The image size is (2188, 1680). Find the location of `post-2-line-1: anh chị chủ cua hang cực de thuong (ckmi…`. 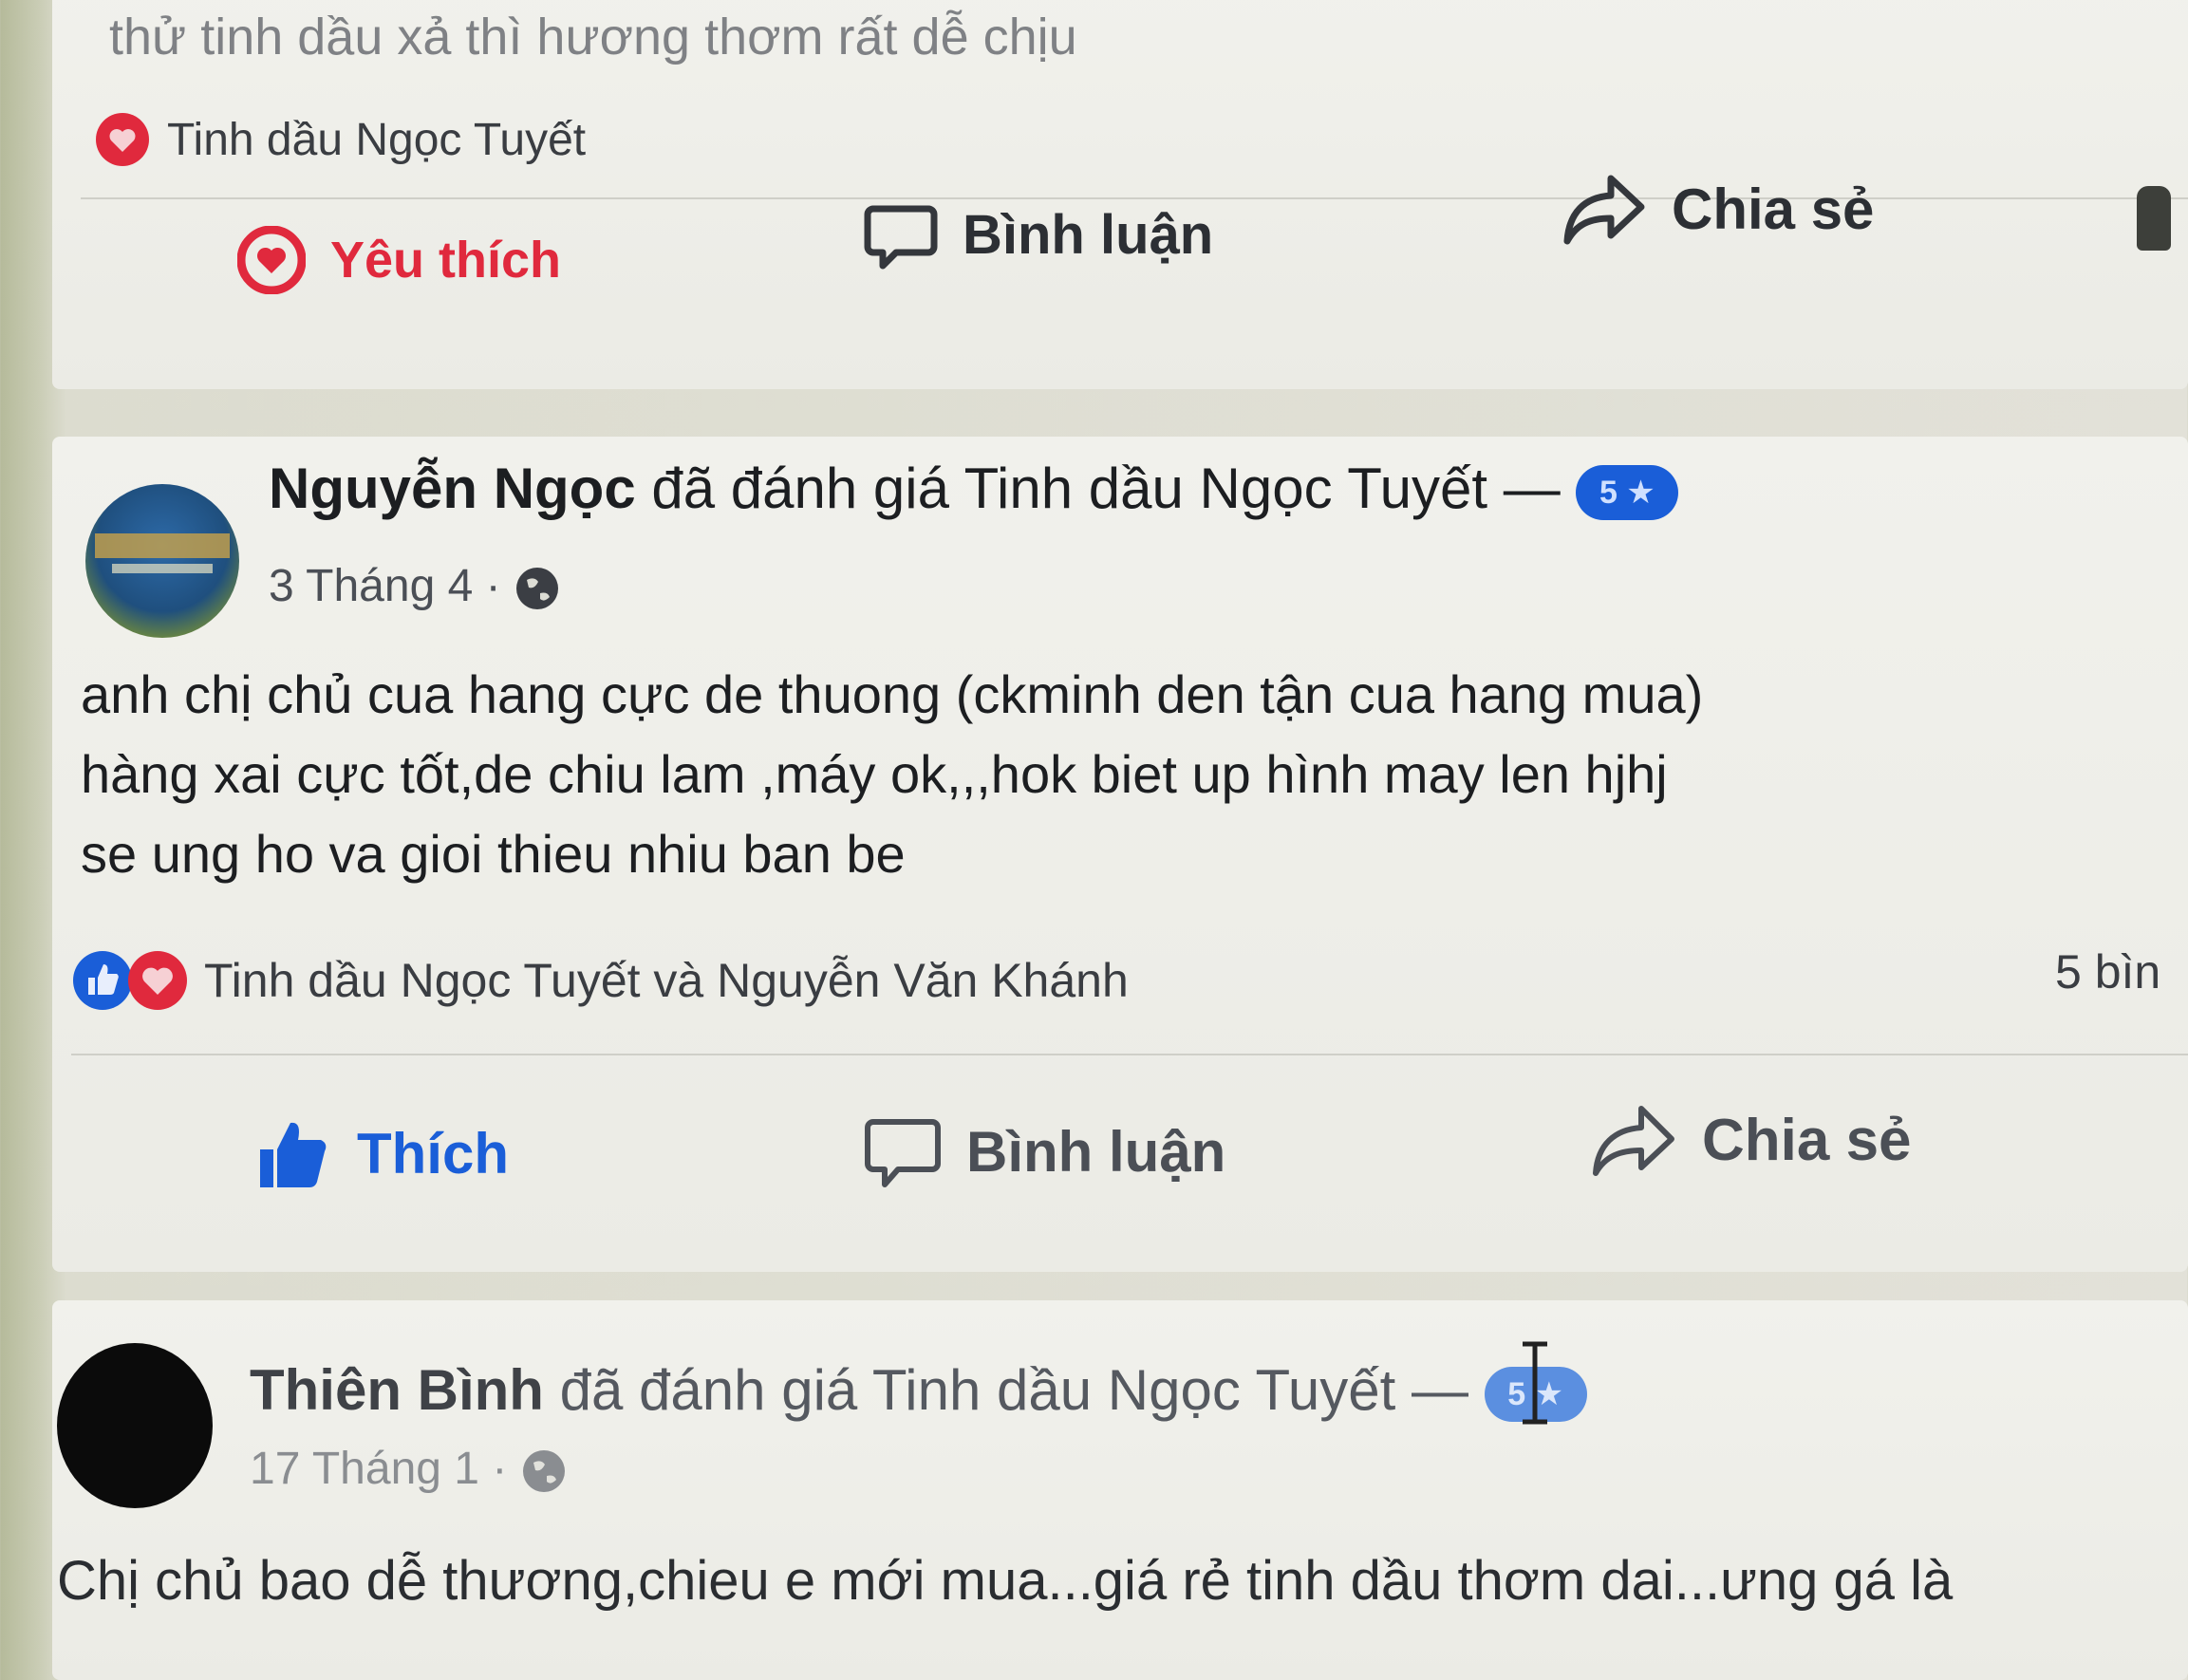

post-2-line-1: anh chị chủ cua hang cực de thuong (ckmi… is located at coordinates (892, 694).